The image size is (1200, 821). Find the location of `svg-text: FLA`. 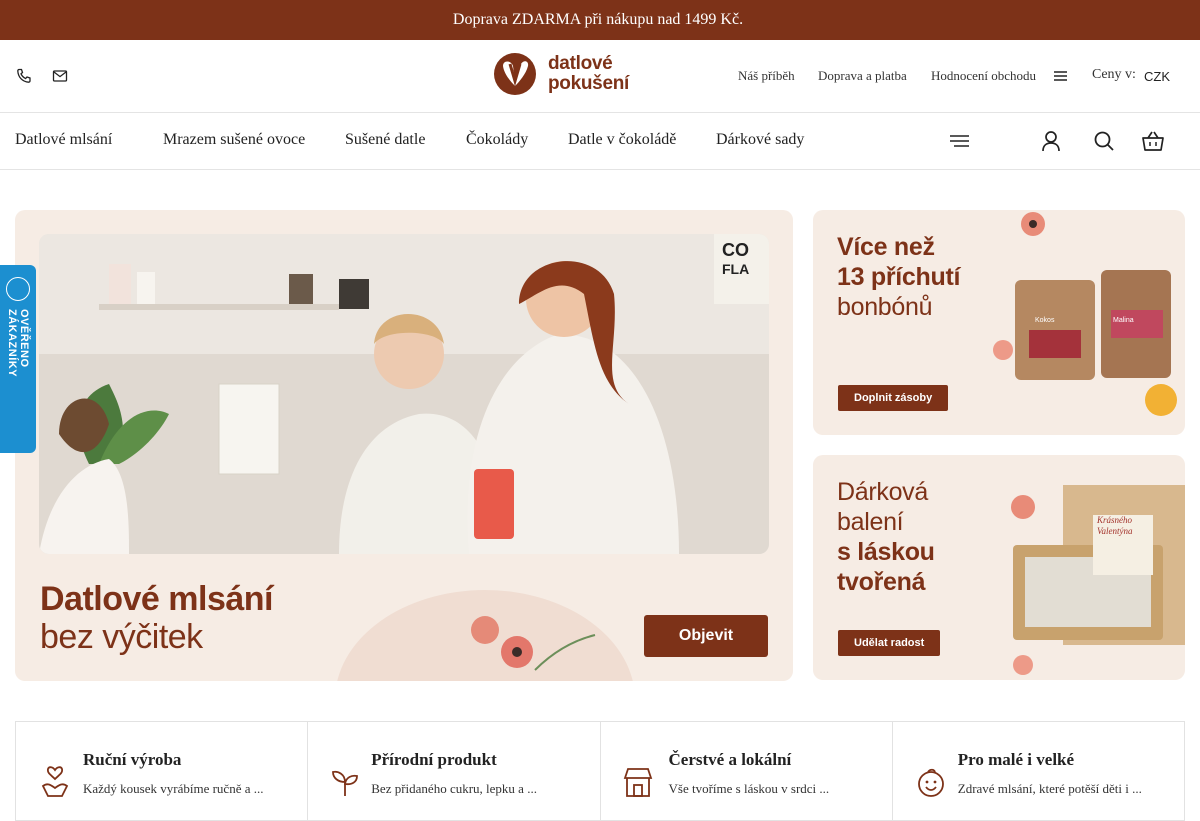

svg-text: FLA is located at coordinates (735, 269).